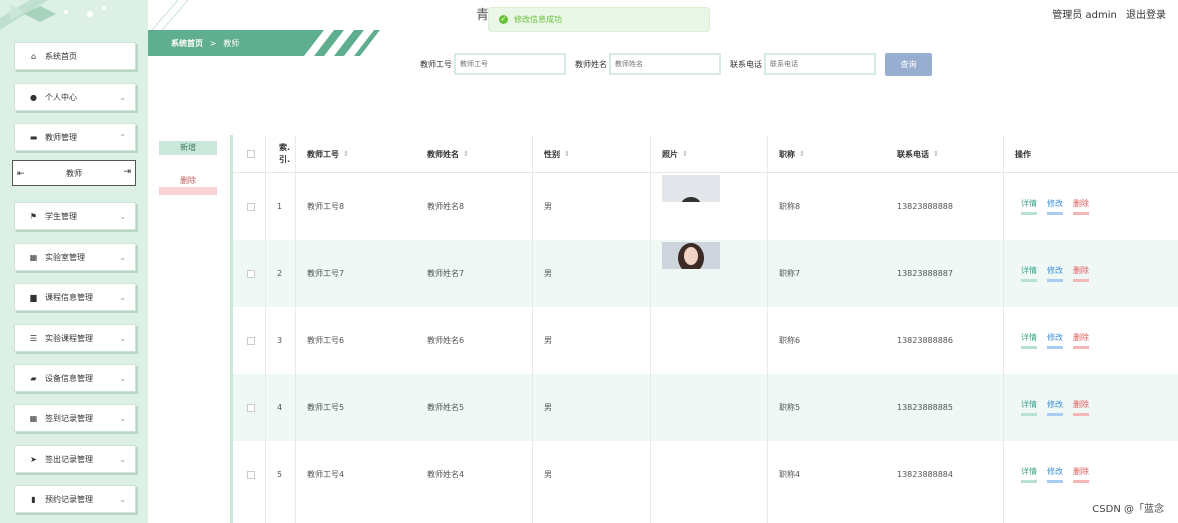 The width and height of the screenshot is (1178, 523). Describe the element at coordinates (925, 273) in the screenshot. I see `cell-phone: 13823888887` at that location.